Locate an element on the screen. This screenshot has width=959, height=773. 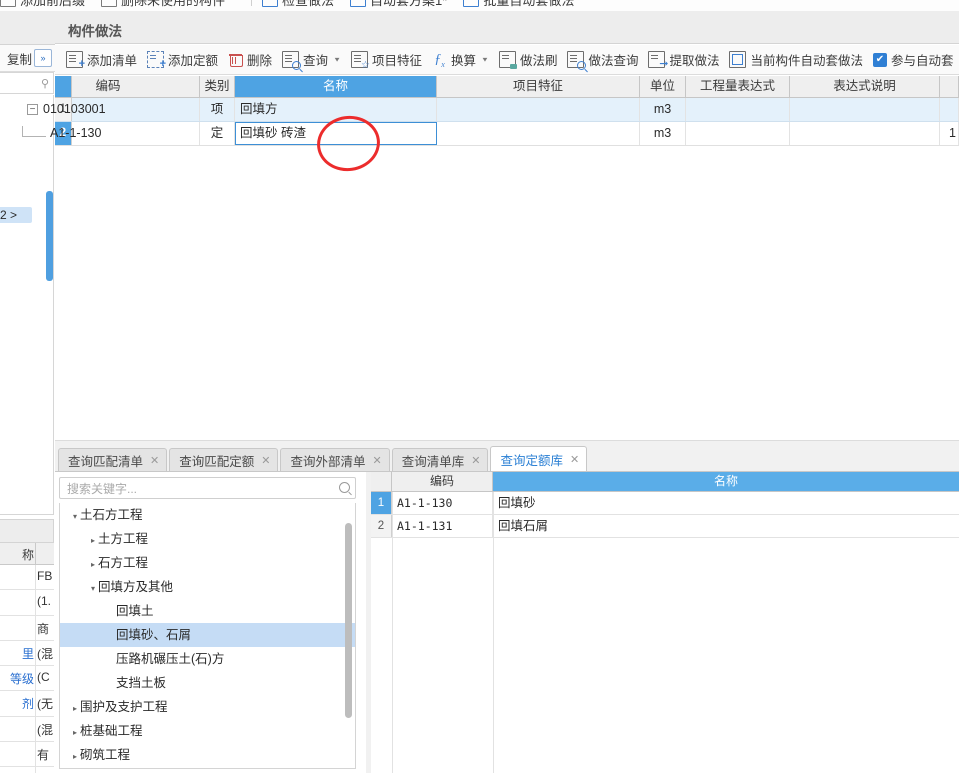
results-name-cell: 回填石屑 is located at coordinates (726, 526).